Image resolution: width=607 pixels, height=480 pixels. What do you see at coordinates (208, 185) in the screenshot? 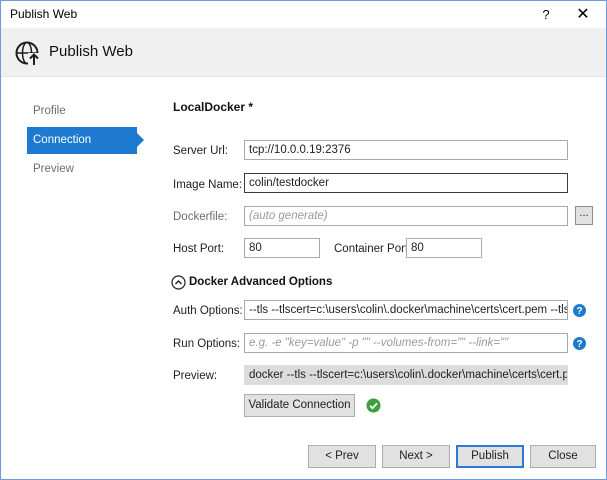
I see `image-name-label: Image Name:` at bounding box center [208, 185].